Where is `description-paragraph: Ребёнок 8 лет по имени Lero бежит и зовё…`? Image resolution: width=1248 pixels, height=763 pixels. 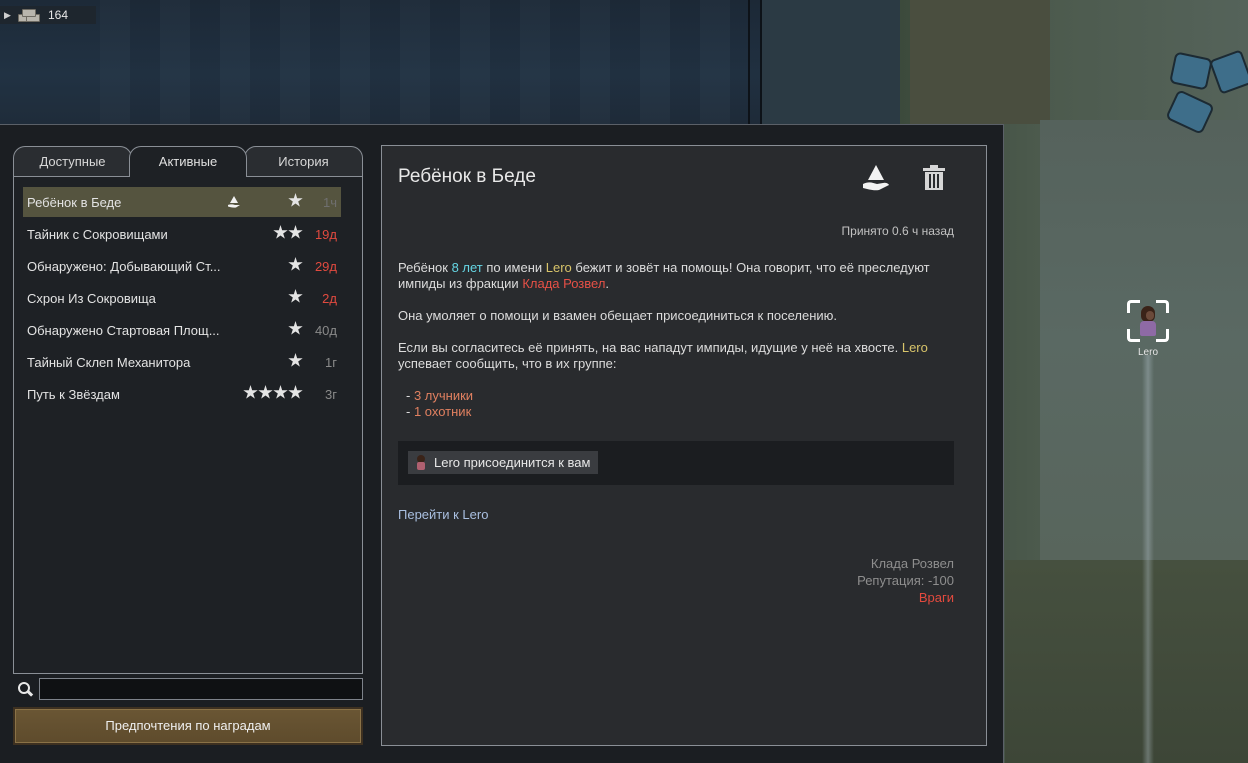
description-paragraph: Ребёнок 8 лет по имени Lero бежит и зовё… is located at coordinates (664, 275).